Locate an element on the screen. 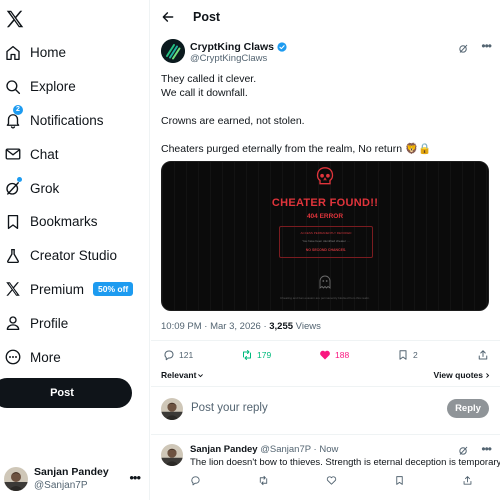 This screenshot has width=500, height=500. media-error-code: 404 ERROR is located at coordinates (325, 216).